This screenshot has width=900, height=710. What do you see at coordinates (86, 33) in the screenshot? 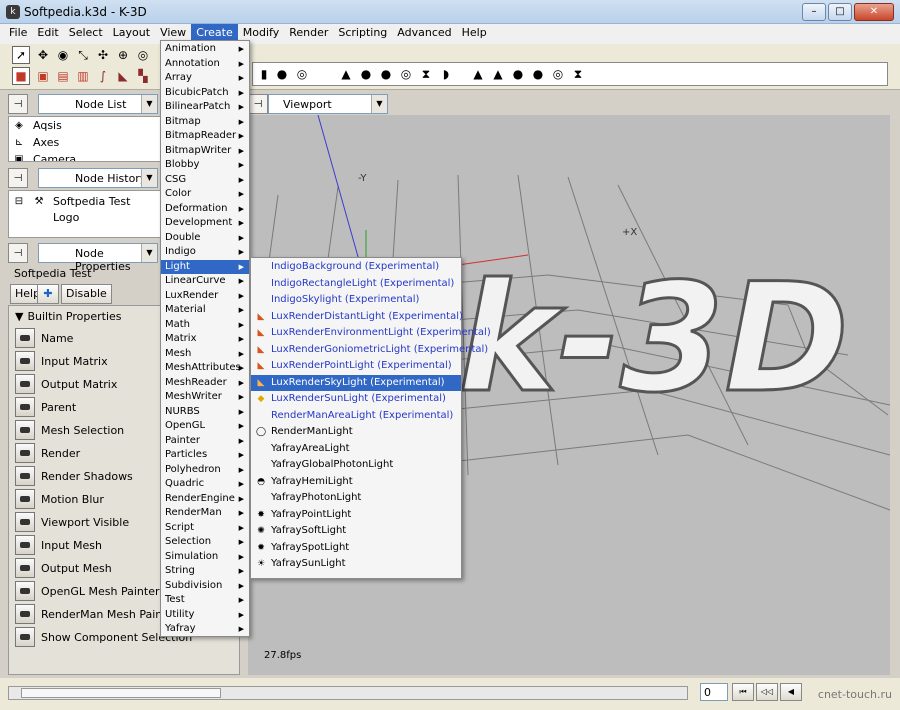
I see `menu-select: Select` at bounding box center [86, 33].